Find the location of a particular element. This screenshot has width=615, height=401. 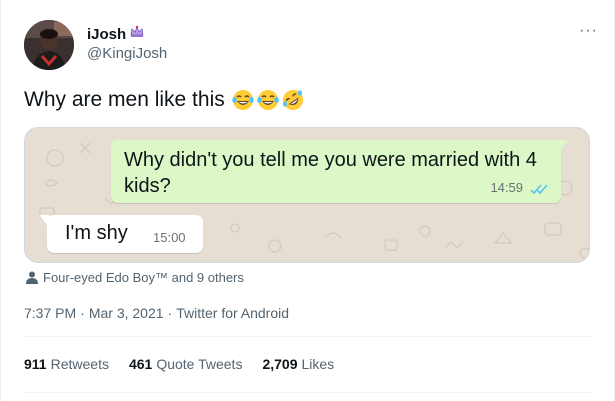

social-context-text: Four-eyed Edo Boy™ and 9 others is located at coordinates (143, 277).